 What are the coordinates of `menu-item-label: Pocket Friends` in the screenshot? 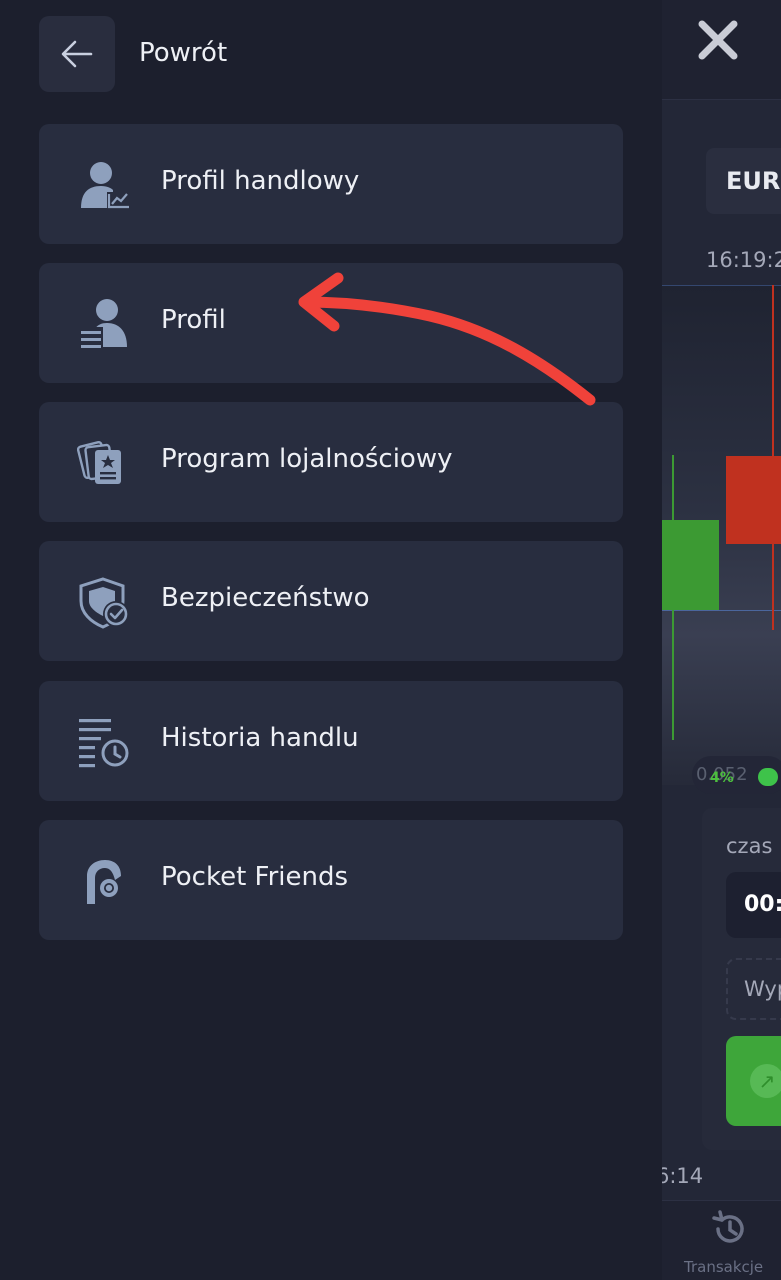 It's located at (255, 877).